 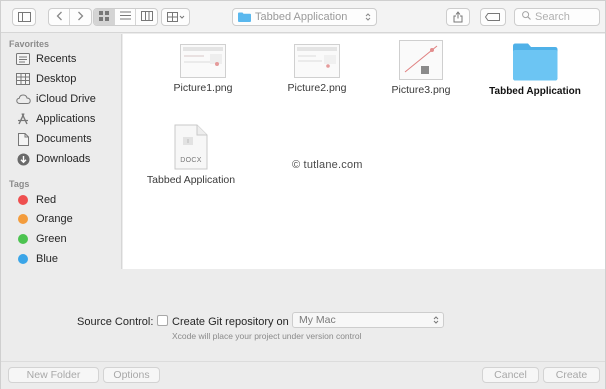 I want to click on sidebar-item-desktop: Desktop, so click(x=45, y=79).